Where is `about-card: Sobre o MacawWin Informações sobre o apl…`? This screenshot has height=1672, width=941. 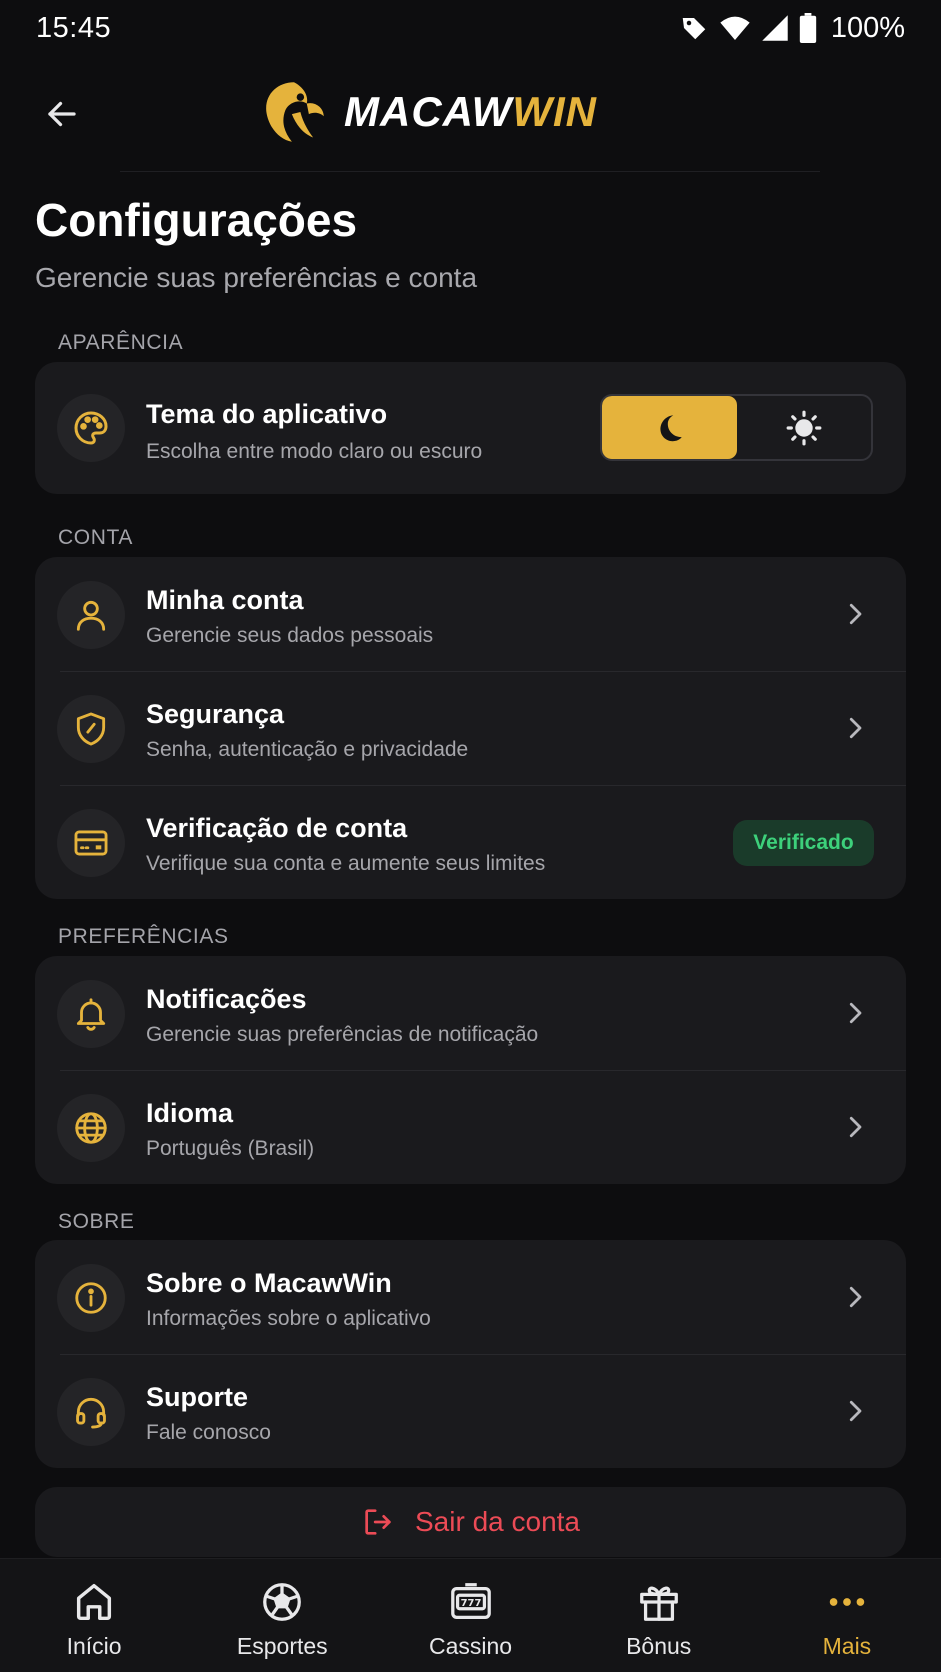 about-card: Sobre o MacawWin Informações sobre o apl… is located at coordinates (470, 1354).